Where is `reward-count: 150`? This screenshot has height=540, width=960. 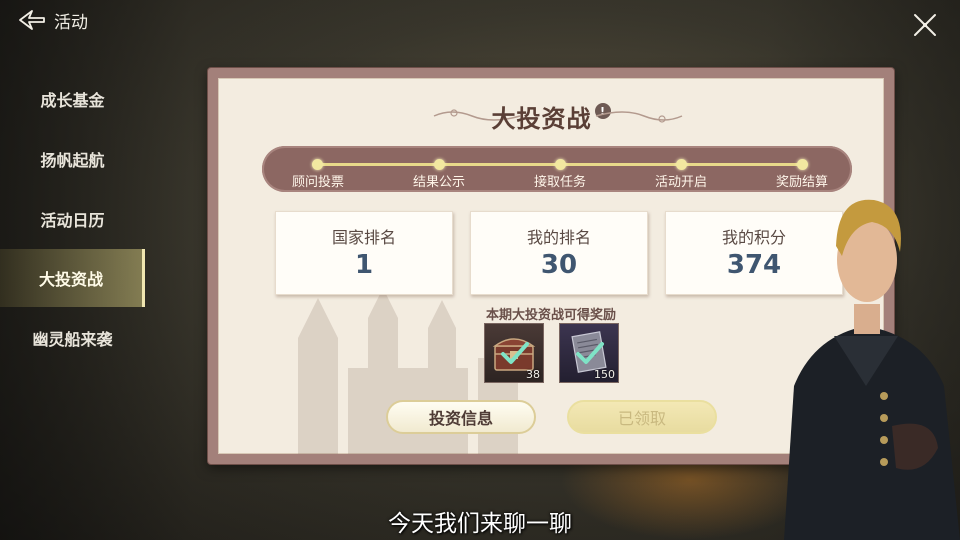
reward-count: 150 is located at coordinates (604, 374).